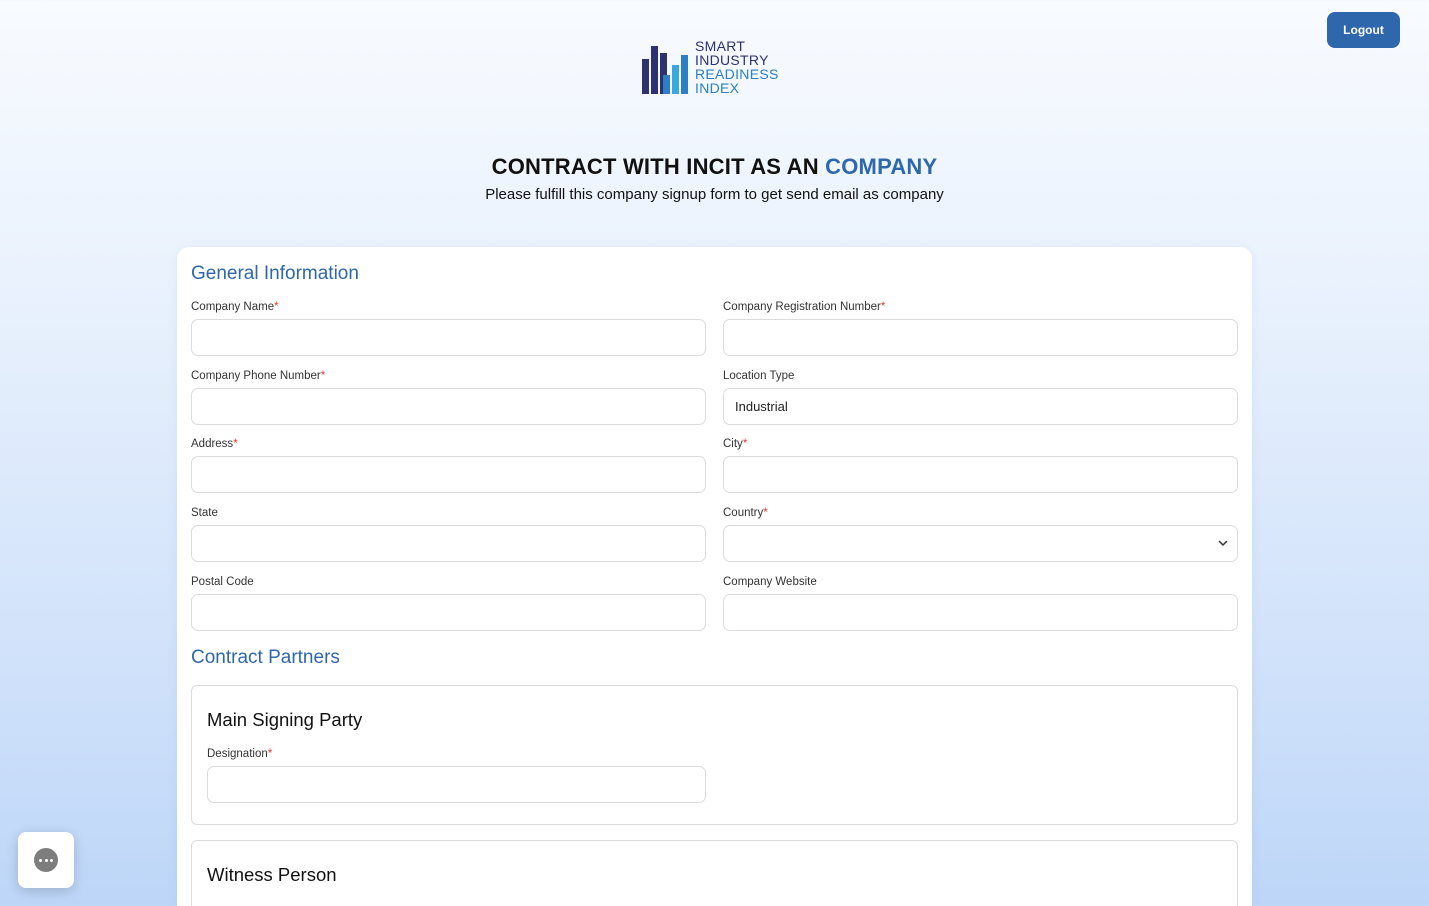 This screenshot has width=1429, height=906. I want to click on address-input, so click(448, 474).